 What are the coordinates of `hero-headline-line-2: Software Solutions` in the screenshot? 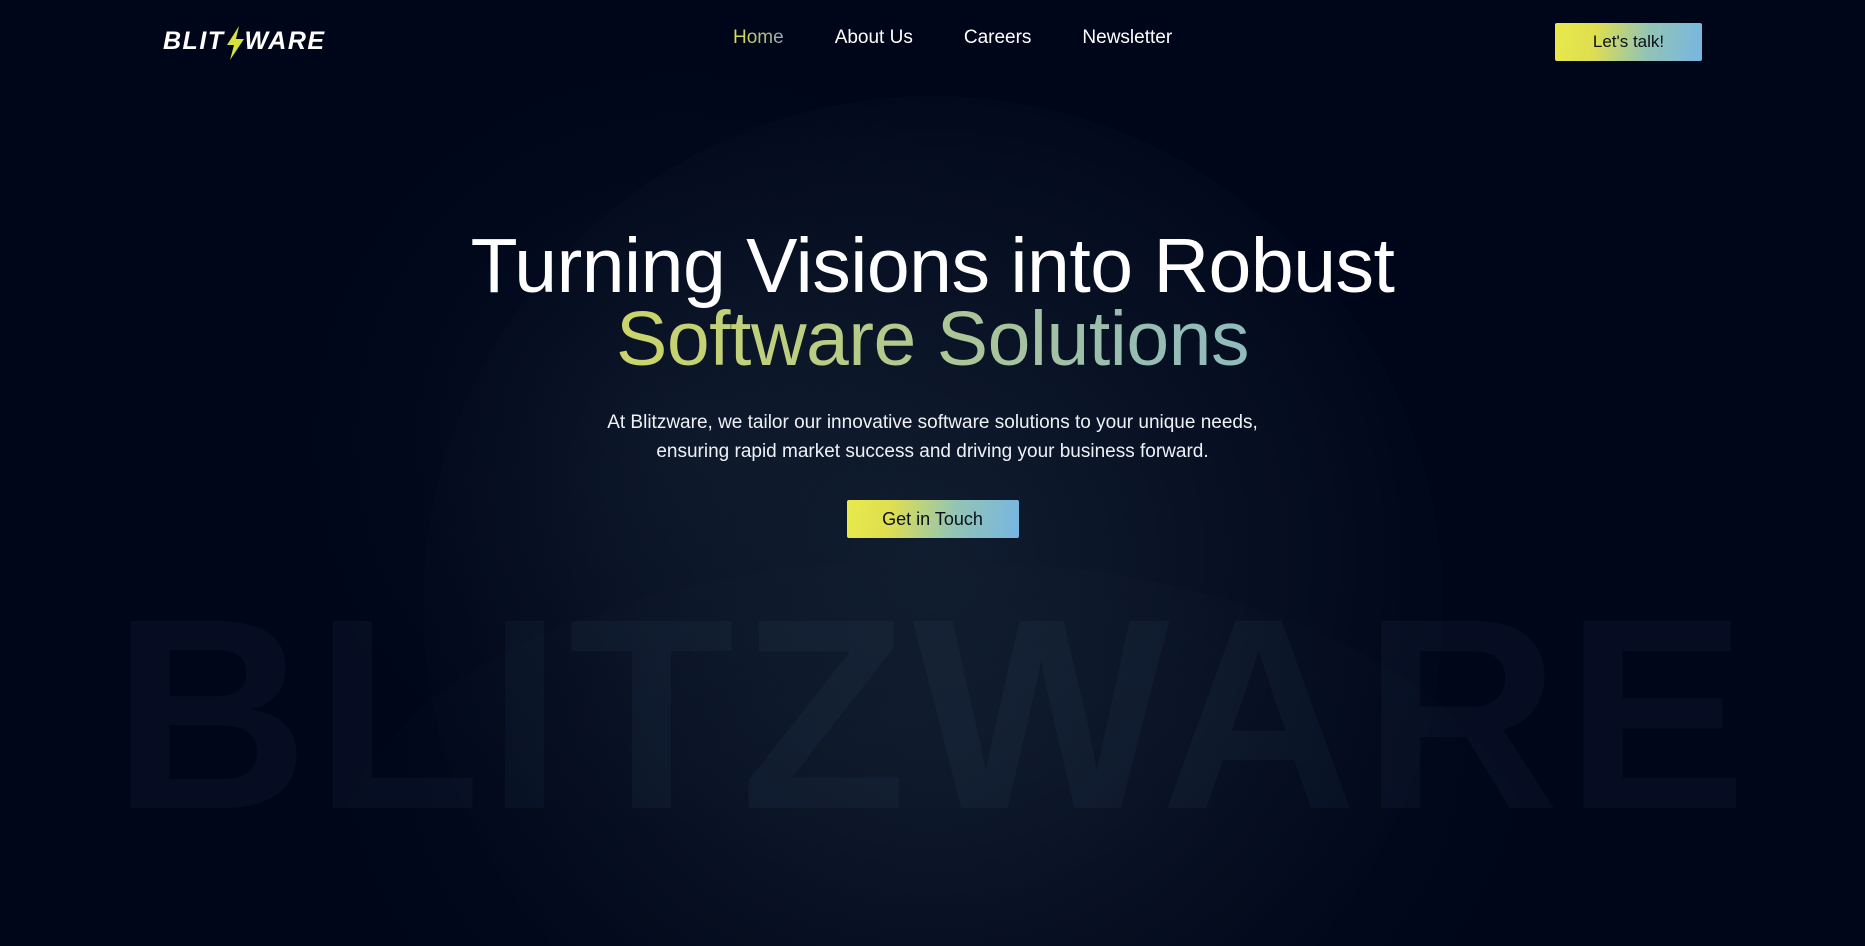 It's located at (932, 339).